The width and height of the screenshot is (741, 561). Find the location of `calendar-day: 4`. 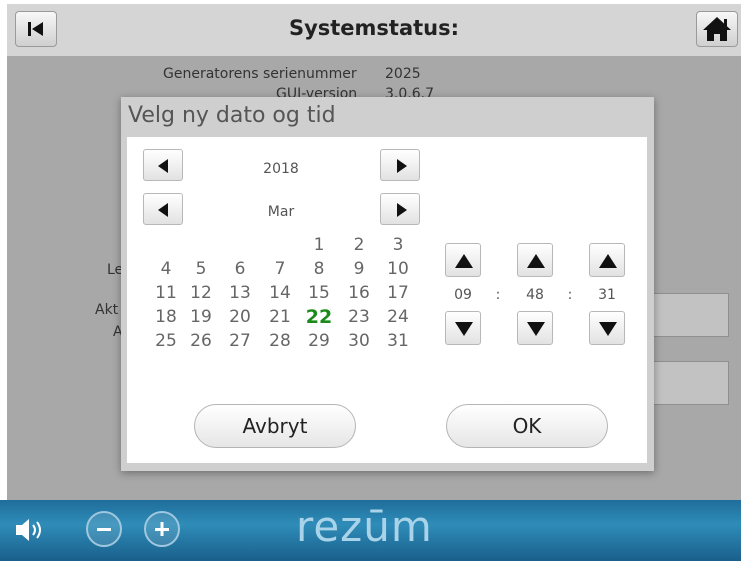

calendar-day: 4 is located at coordinates (166, 269).